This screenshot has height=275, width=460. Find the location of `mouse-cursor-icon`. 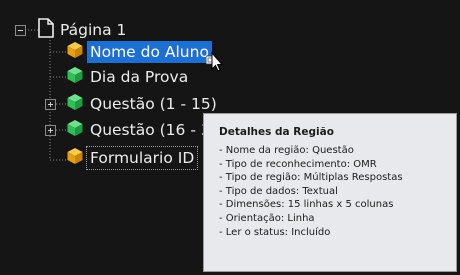

mouse-cursor-icon is located at coordinates (214, 65).